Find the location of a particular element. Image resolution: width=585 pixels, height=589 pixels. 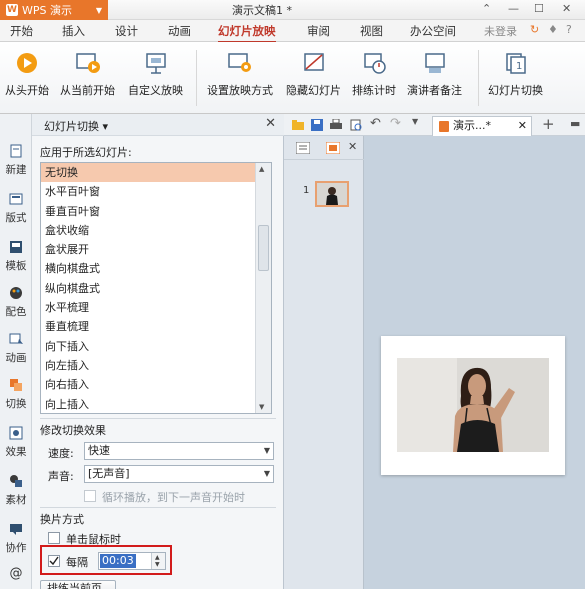

every-time-spinner: 00:03 ▲ ▼ is located at coordinates (132, 561).